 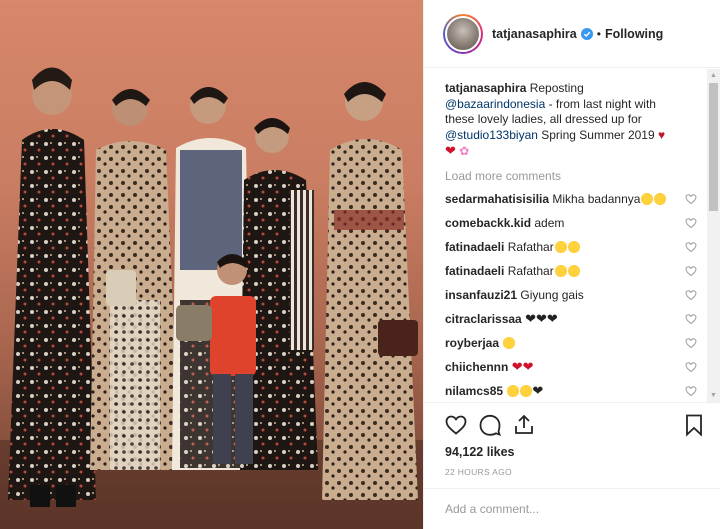 I want to click on comment-username: royberjaa, so click(x=472, y=343).